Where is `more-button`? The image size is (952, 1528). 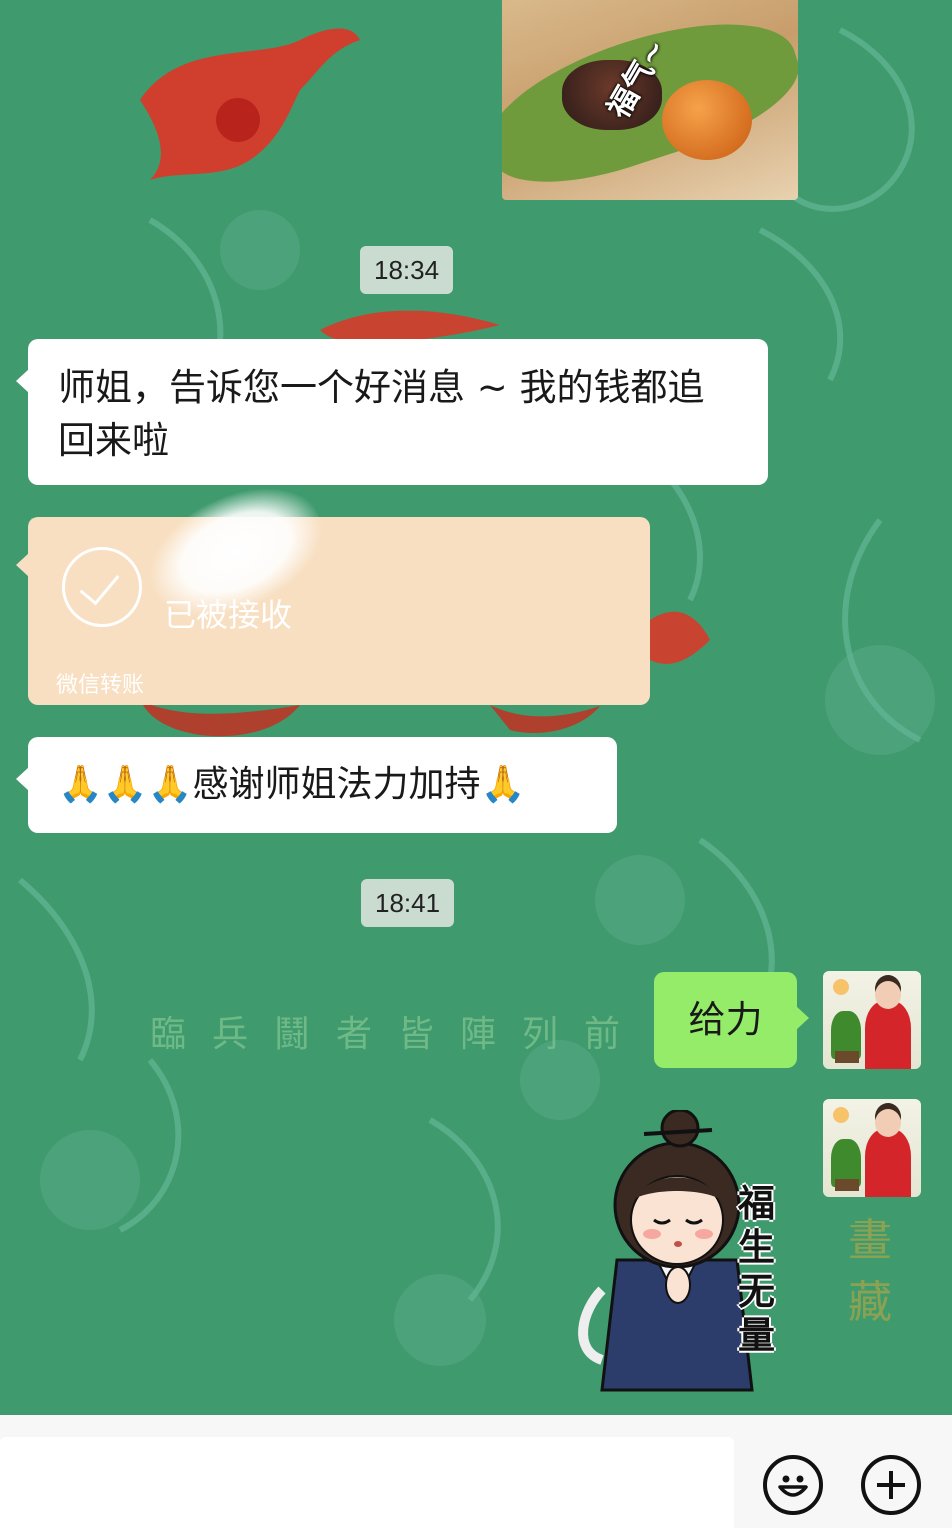
more-button is located at coordinates (891, 1485).